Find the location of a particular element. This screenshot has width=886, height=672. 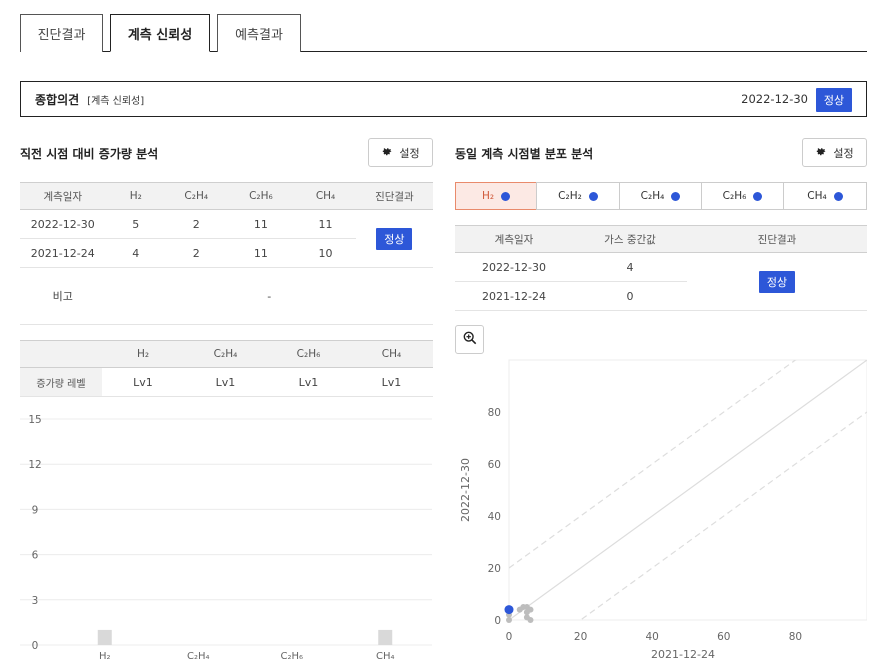

remark-value: - is located at coordinates (269, 296).